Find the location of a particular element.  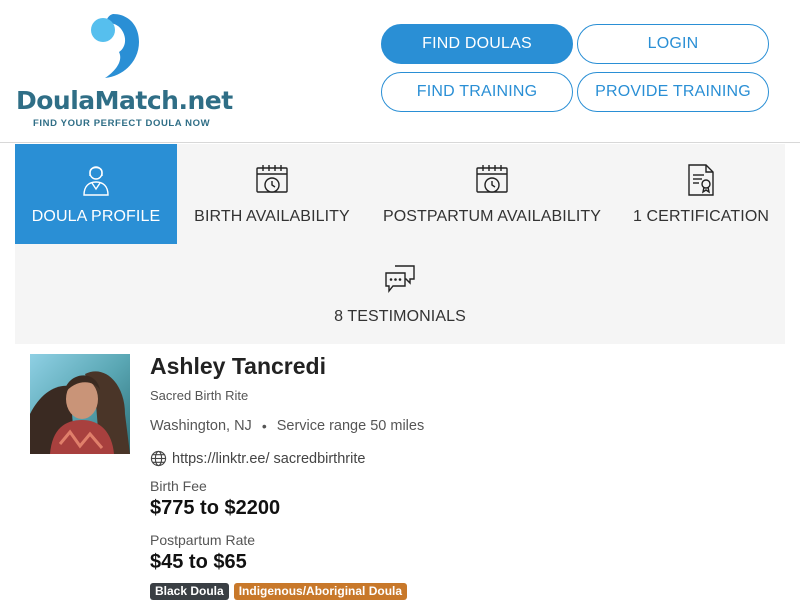

logo-wordmark: DoulaMatch.net is located at coordinates (124, 100).